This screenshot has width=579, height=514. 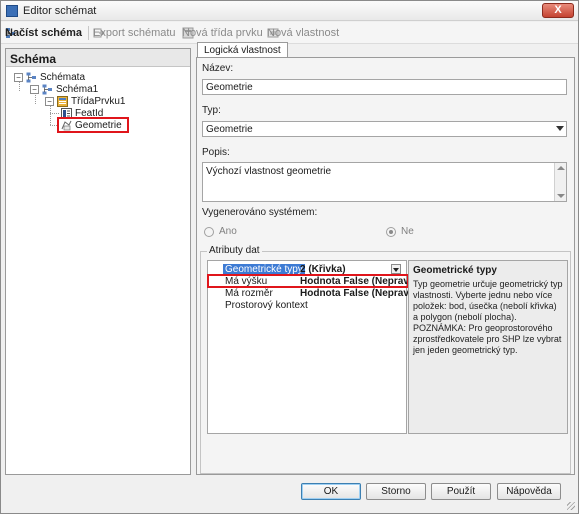 I want to click on new-property-button: Nová vlastnost, so click(x=303, y=33).